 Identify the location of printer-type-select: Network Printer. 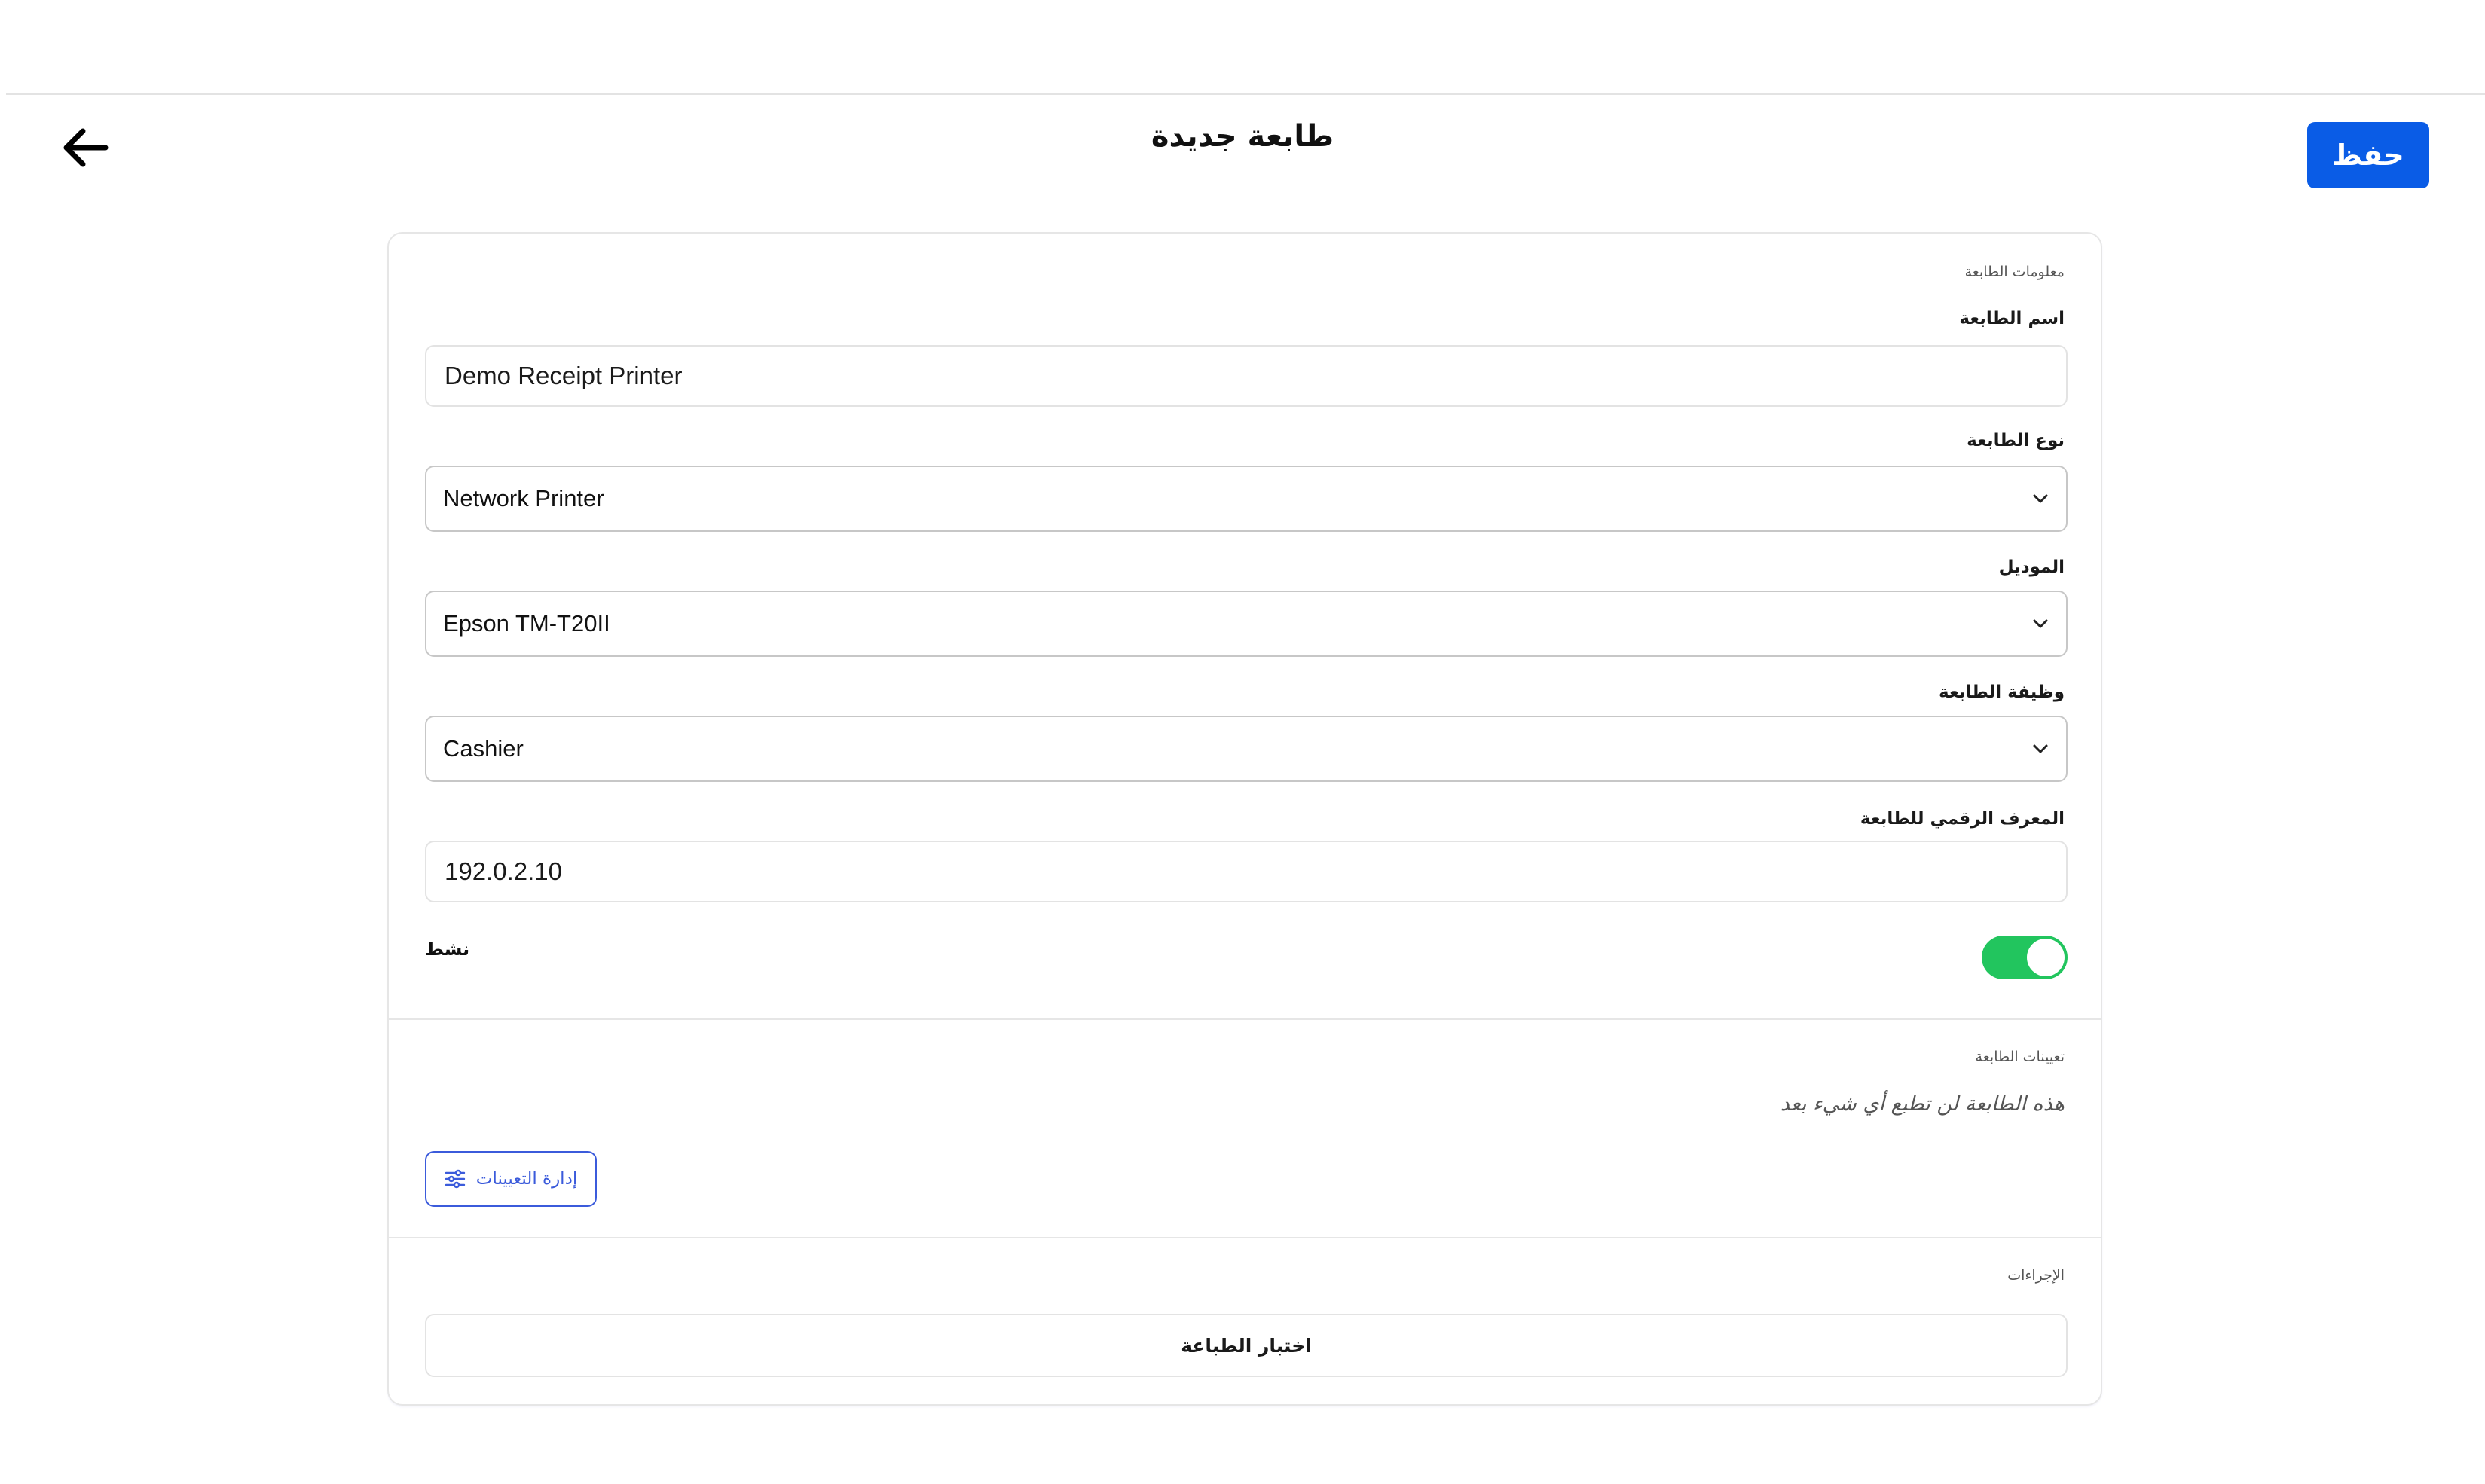
(1246, 499).